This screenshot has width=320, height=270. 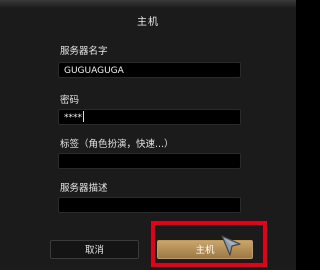 What do you see at coordinates (84, 188) in the screenshot?
I see `description-label: 服务器描述` at bounding box center [84, 188].